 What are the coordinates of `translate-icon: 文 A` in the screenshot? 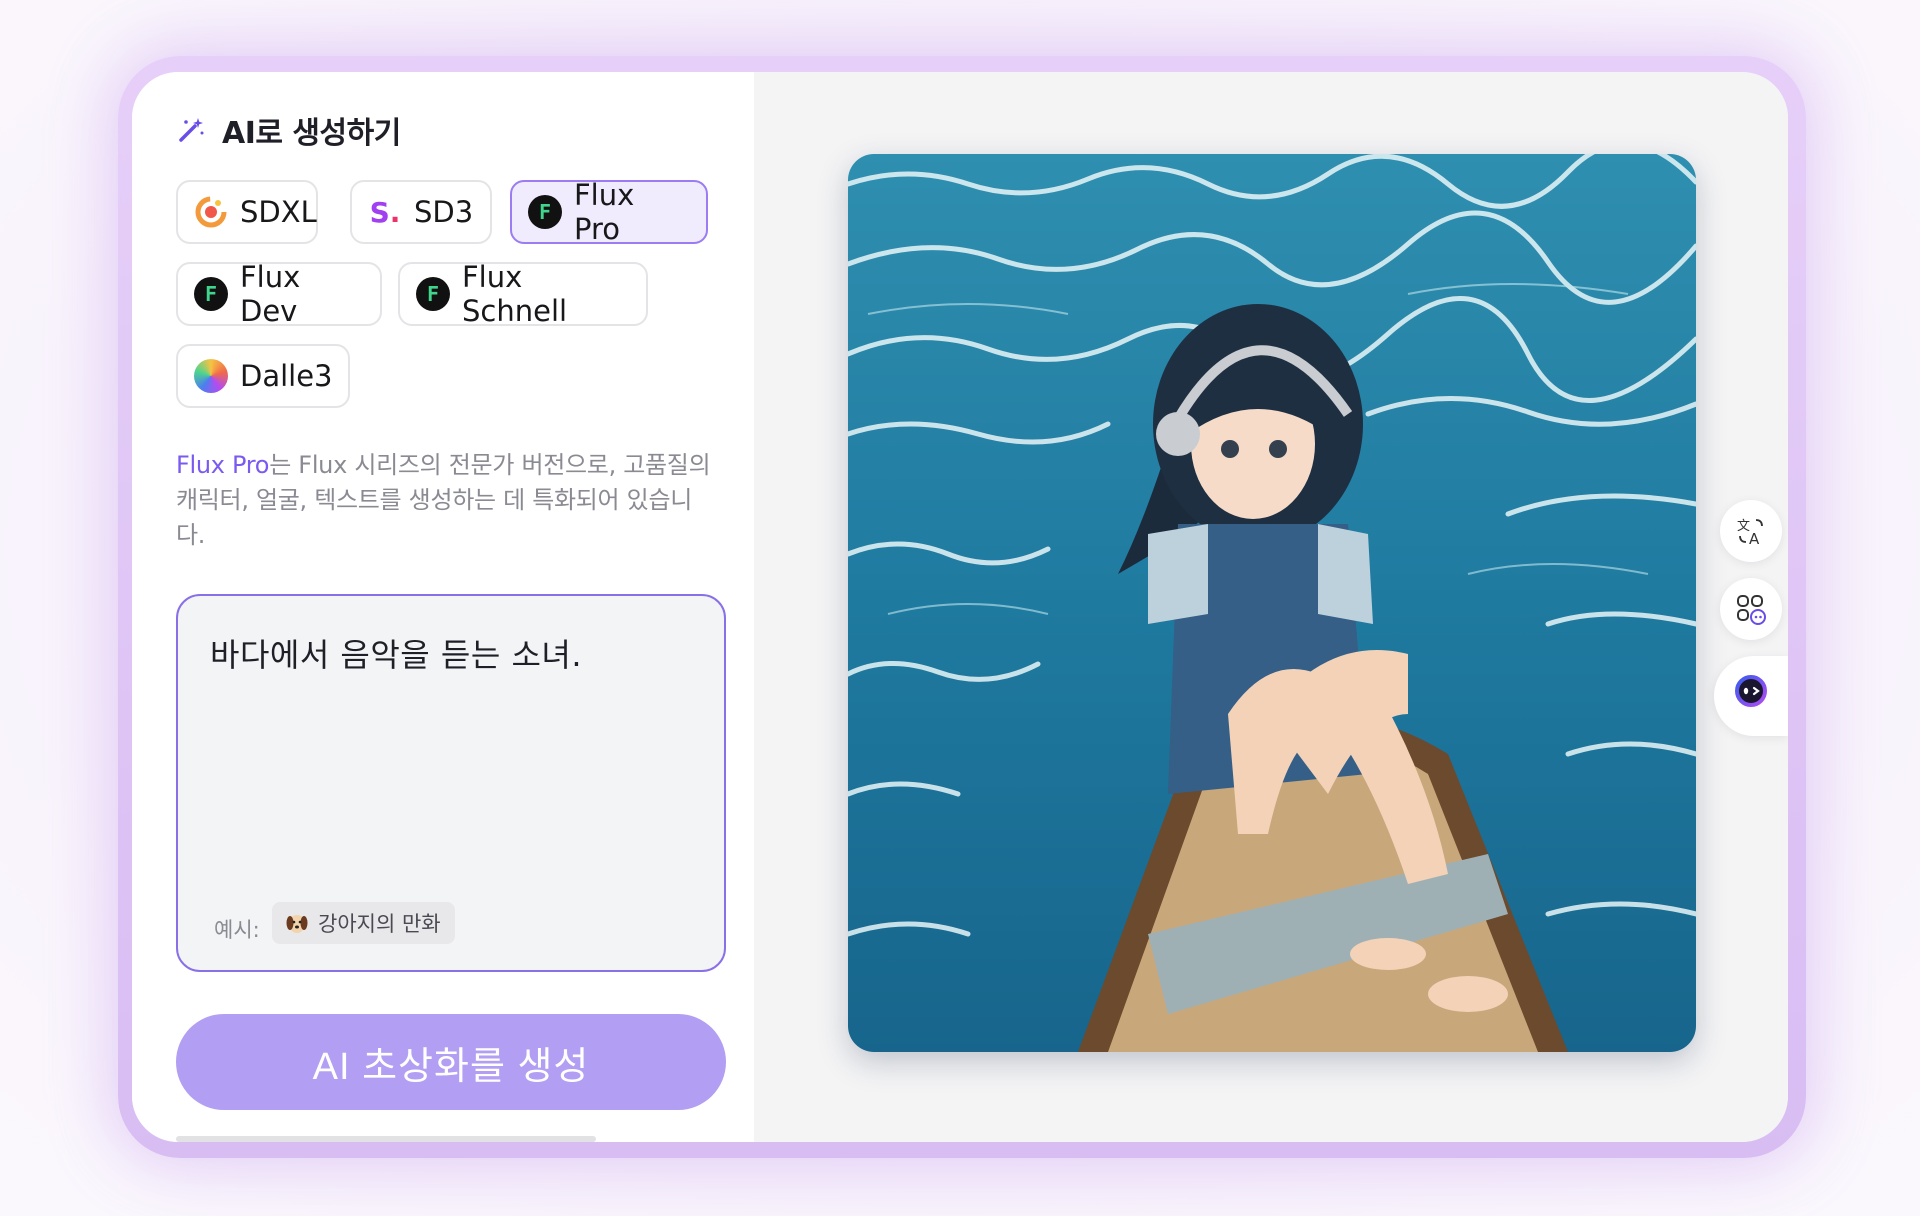 It's located at (1750, 533).